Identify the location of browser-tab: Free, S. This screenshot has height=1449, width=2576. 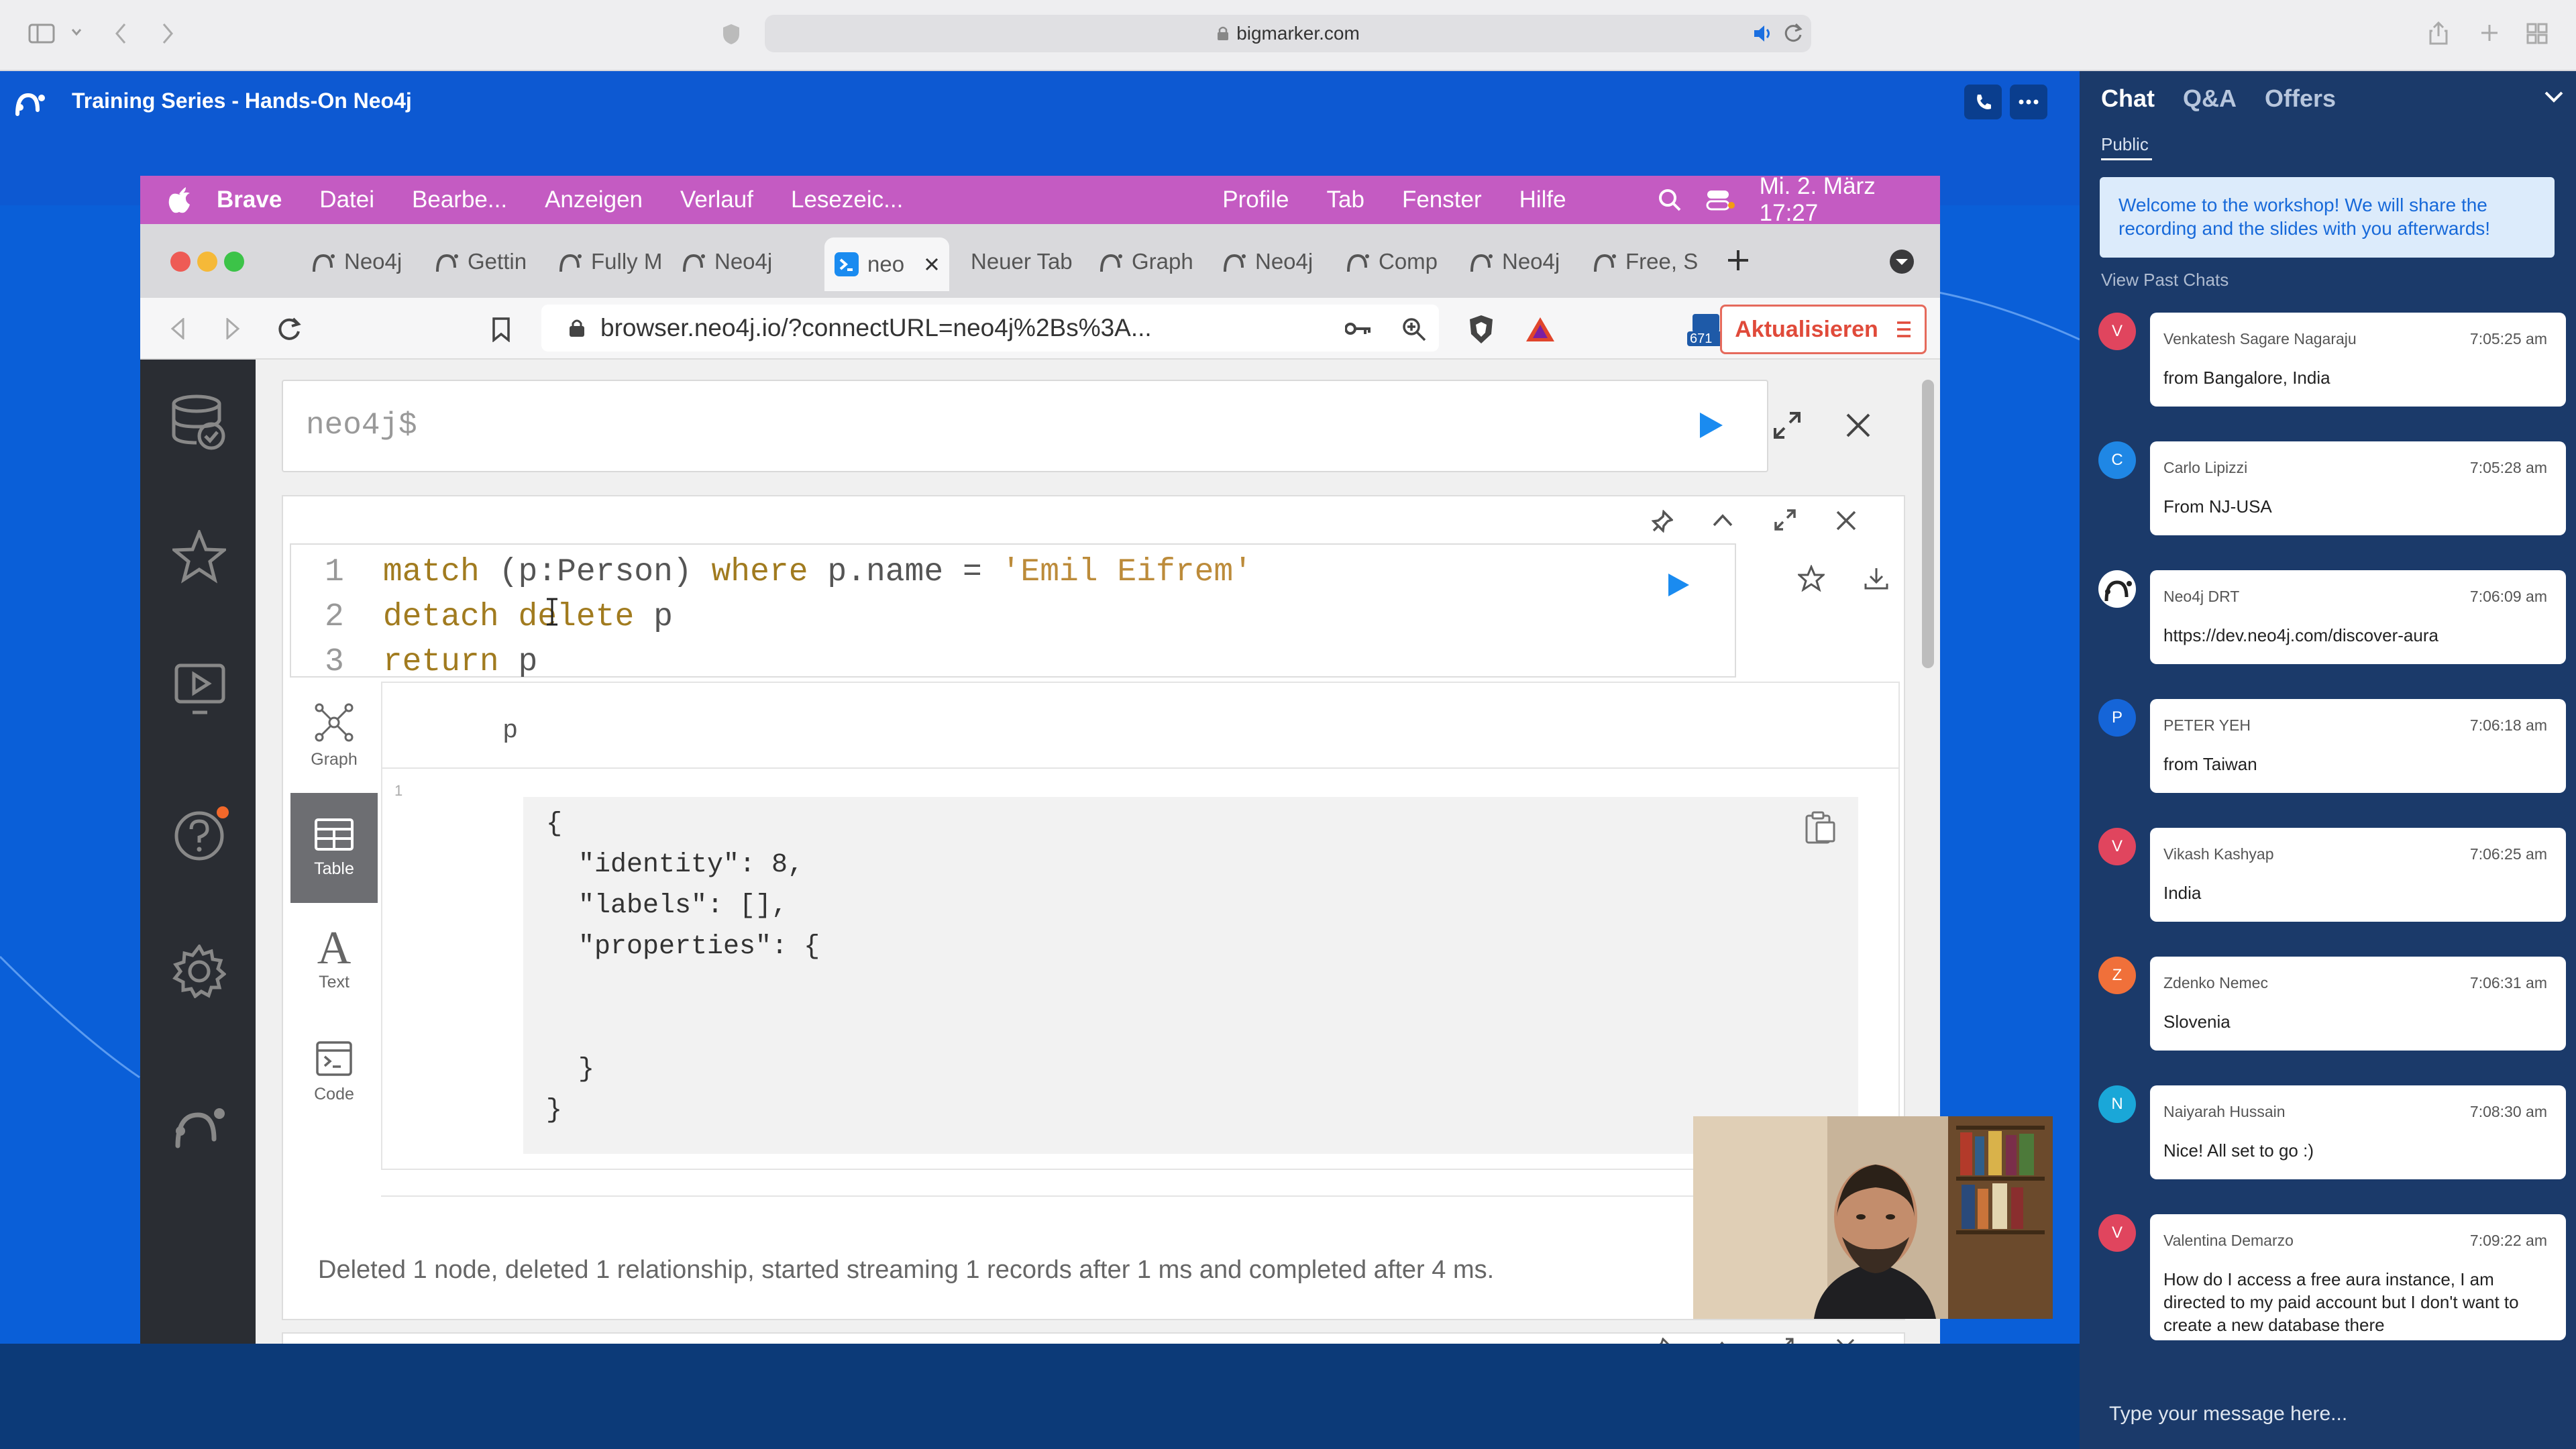
(1642, 261).